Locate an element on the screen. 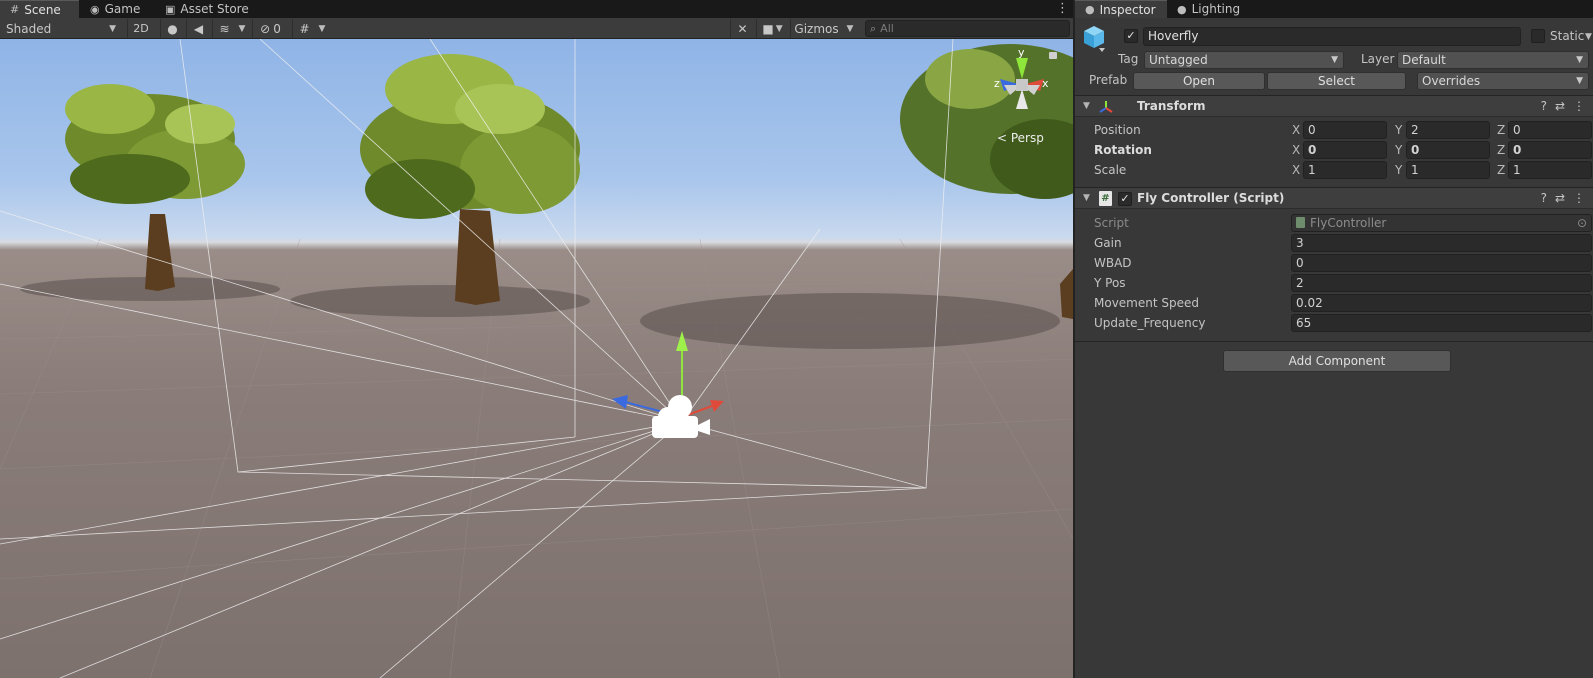  wbad-field: 0 is located at coordinates (1441, 263).